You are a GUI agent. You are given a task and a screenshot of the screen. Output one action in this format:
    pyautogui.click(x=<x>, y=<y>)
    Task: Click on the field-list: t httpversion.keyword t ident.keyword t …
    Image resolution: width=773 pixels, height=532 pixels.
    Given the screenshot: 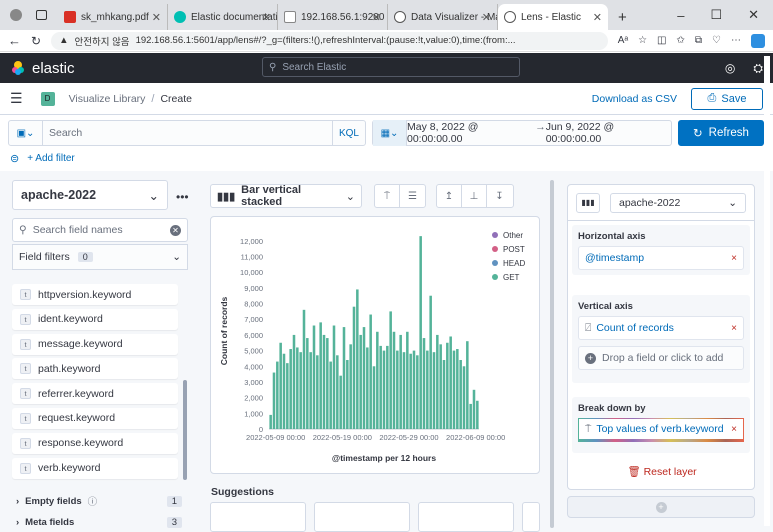 What is the action you would take?
    pyautogui.click(x=95, y=383)
    